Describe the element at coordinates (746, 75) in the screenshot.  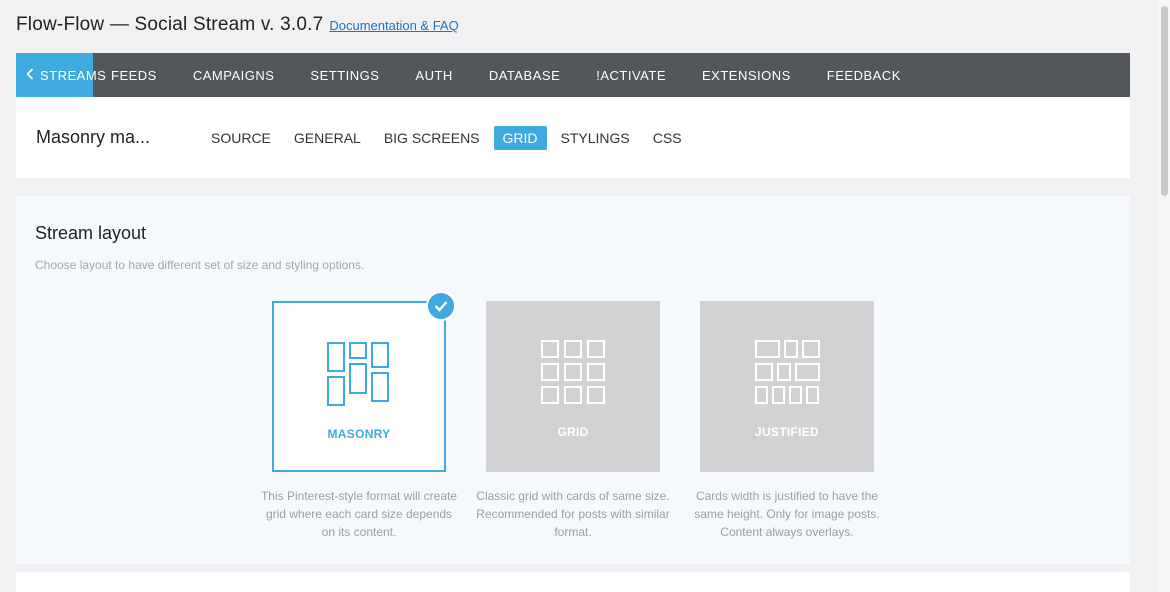
I see `nav-item-extensions: EXTENSIONS` at that location.